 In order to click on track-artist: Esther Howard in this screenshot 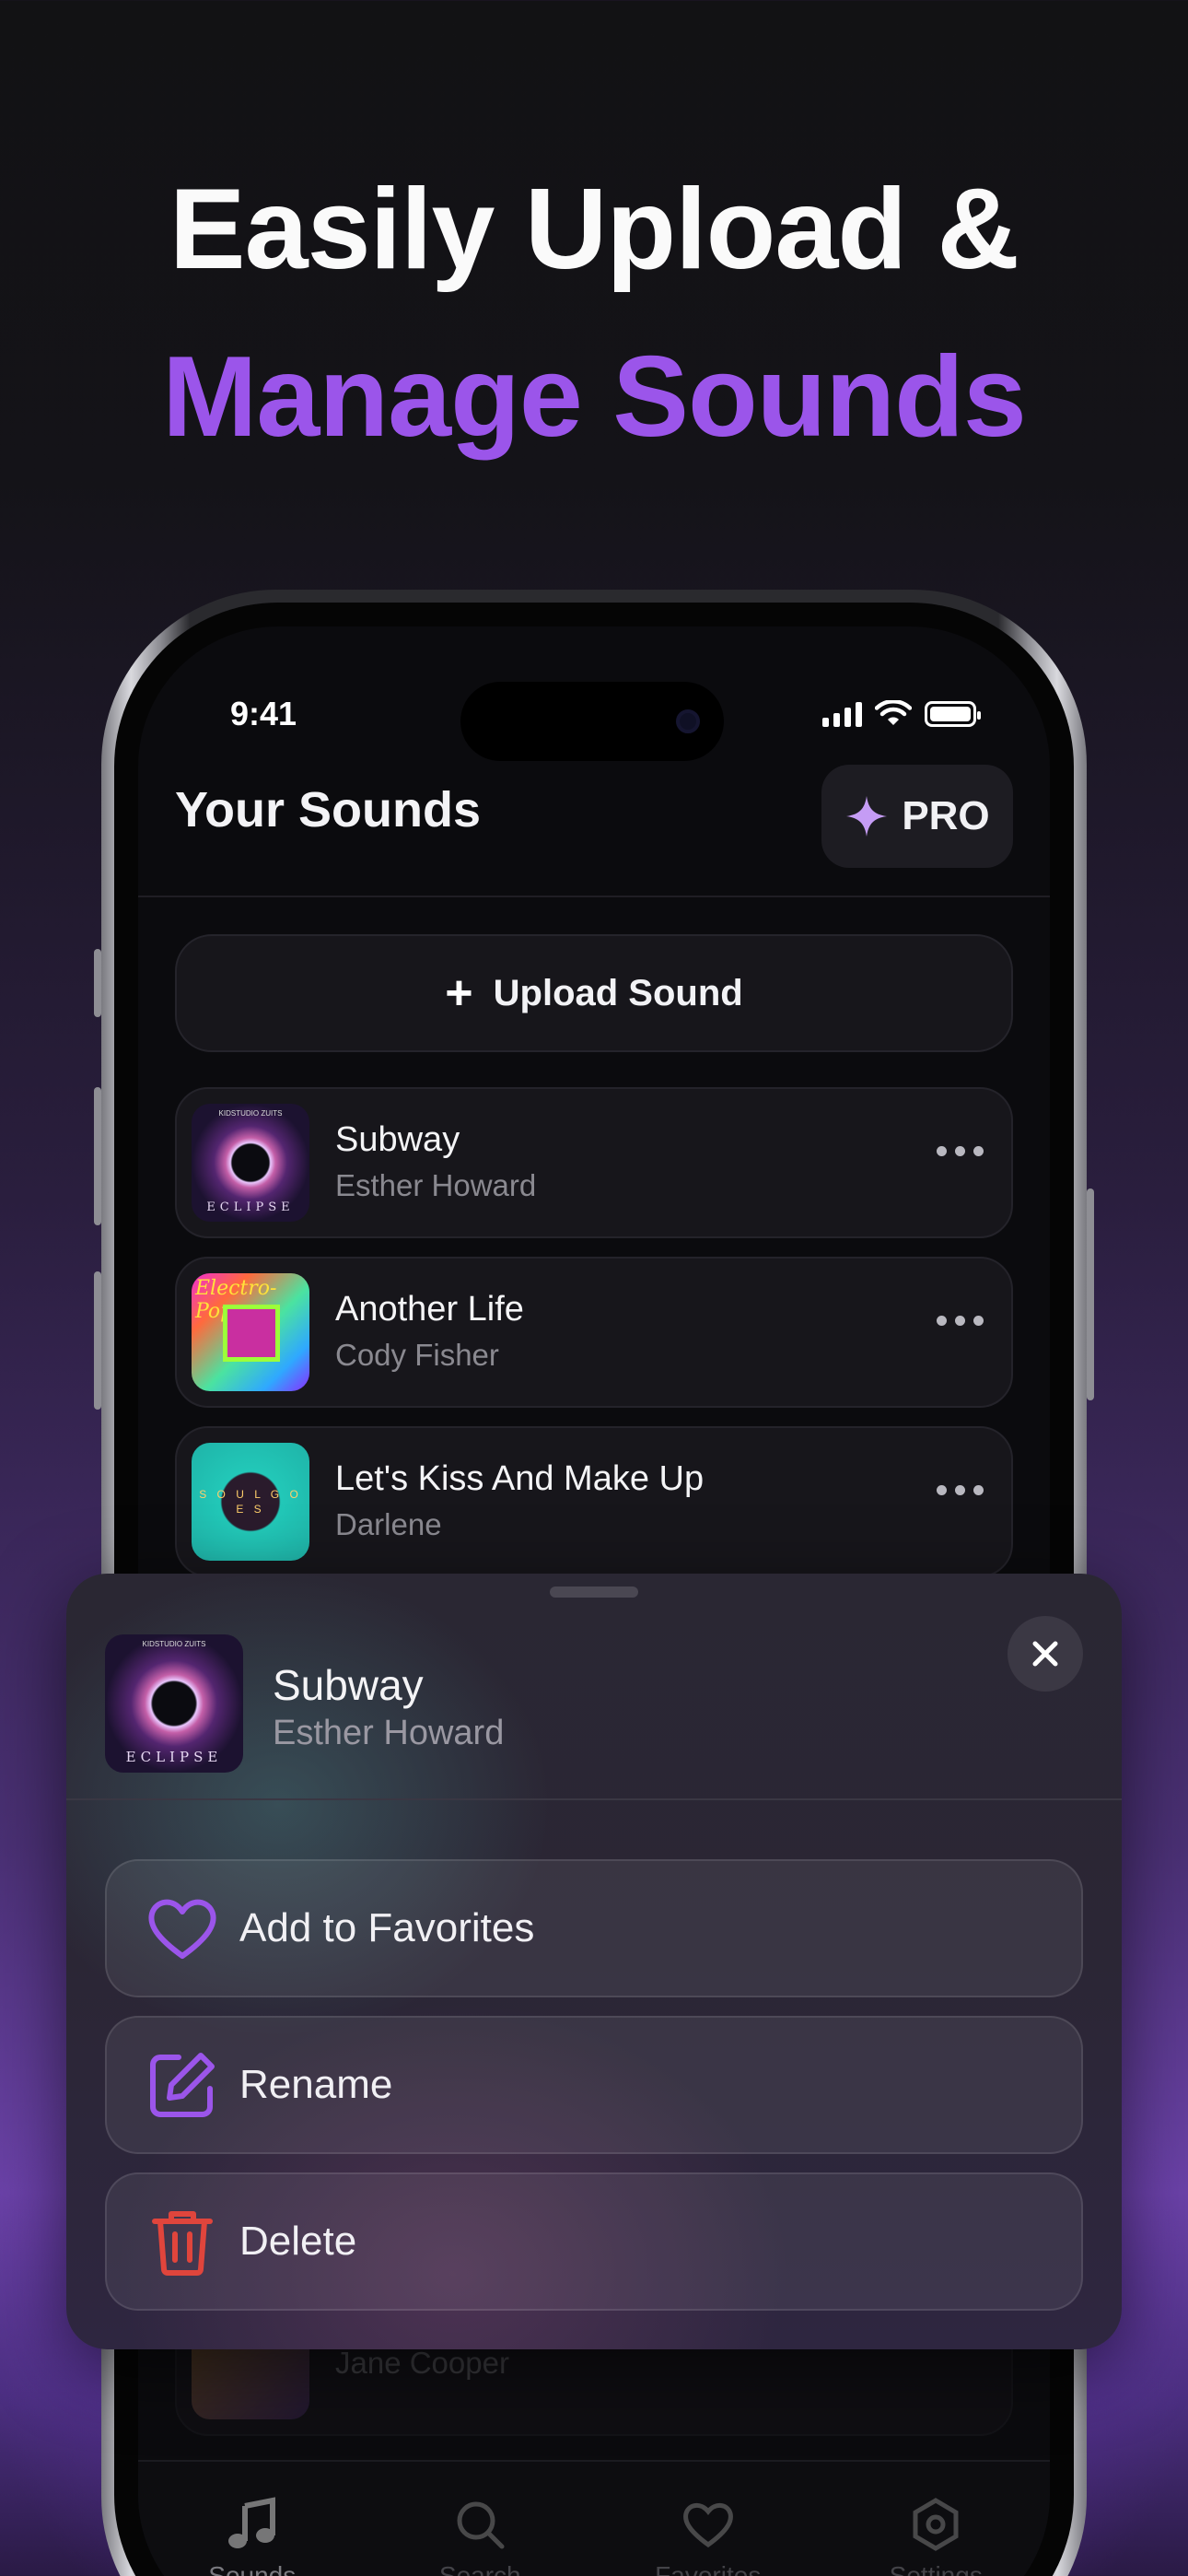, I will do `click(436, 1185)`.